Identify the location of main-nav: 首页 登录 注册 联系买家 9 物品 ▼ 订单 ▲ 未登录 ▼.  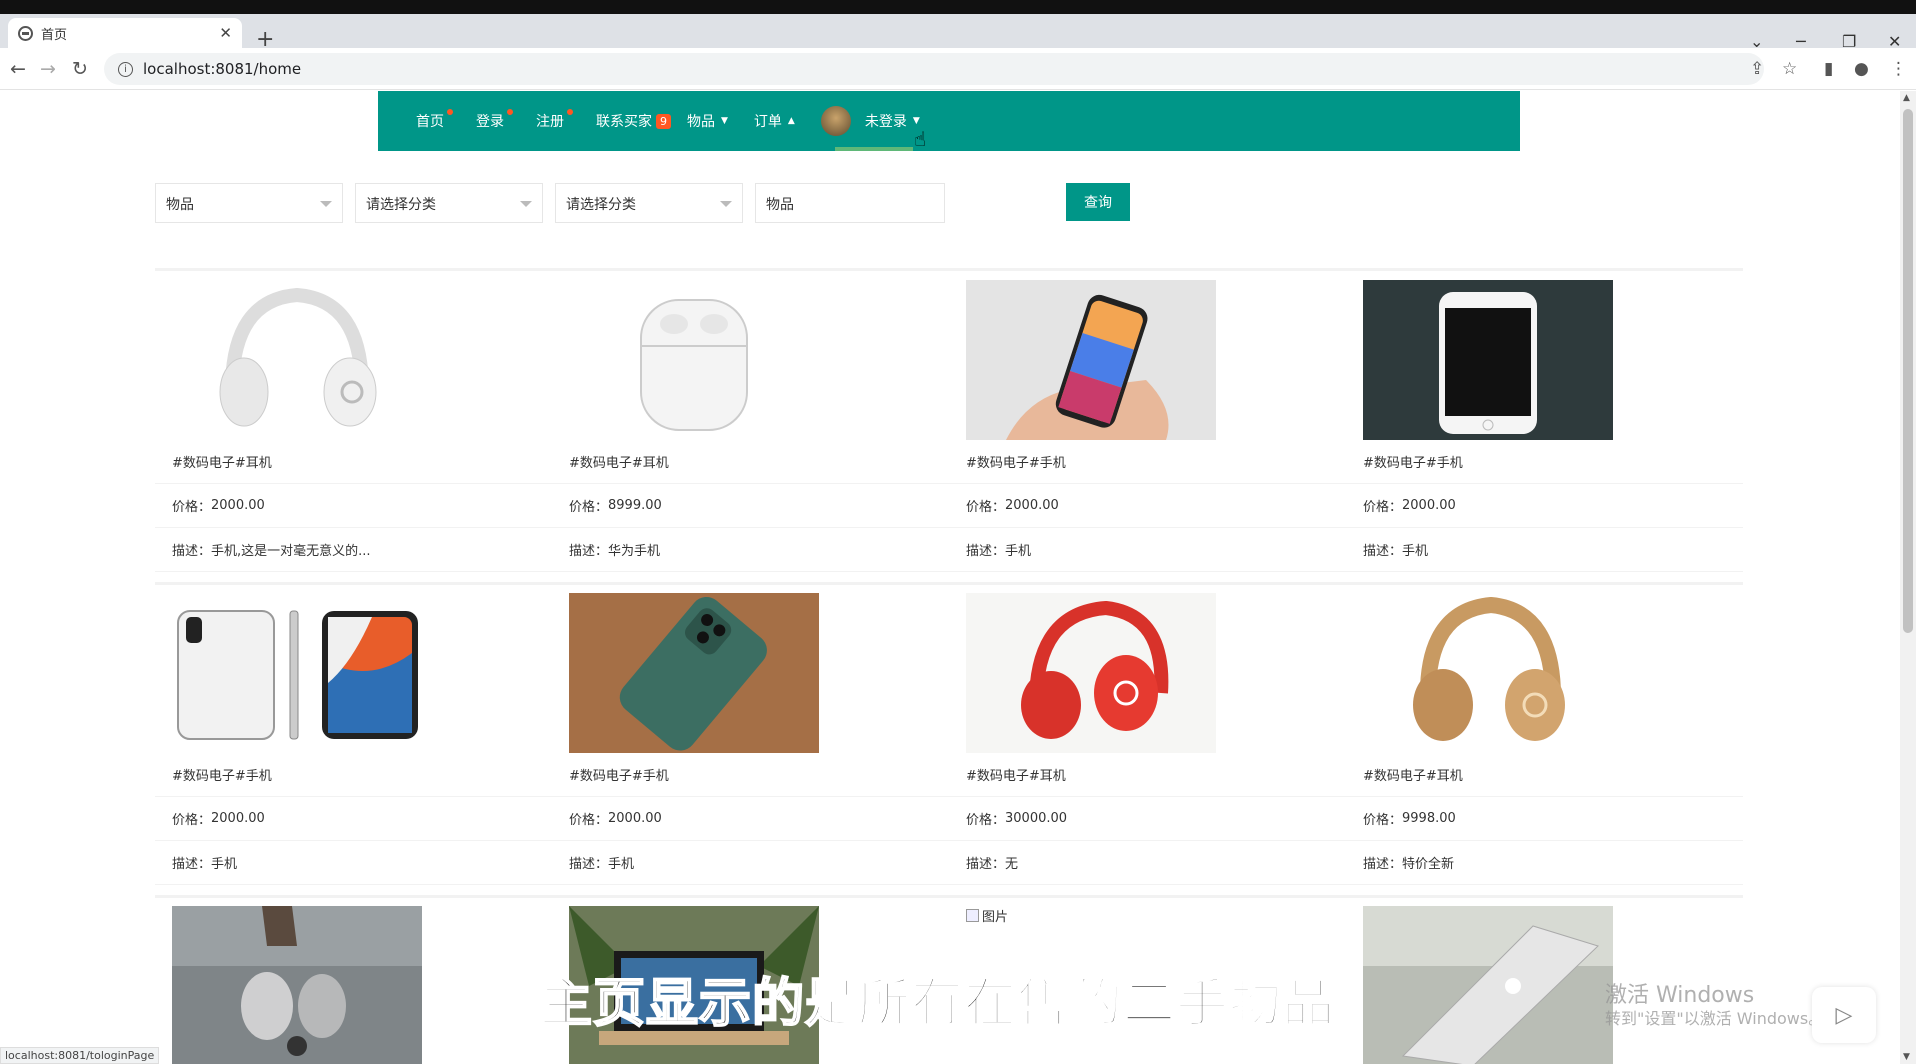
(949, 121).